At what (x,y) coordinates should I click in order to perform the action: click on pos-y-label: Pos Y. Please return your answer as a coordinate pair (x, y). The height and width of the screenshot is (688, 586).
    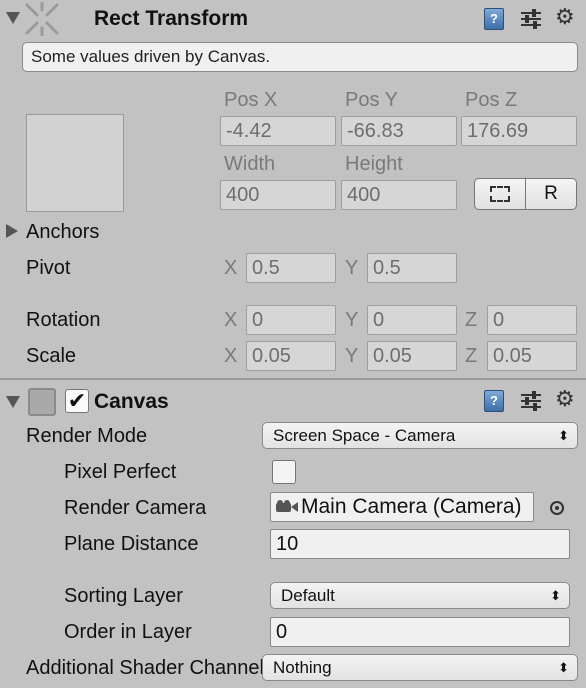
    Looking at the image, I should click on (371, 100).